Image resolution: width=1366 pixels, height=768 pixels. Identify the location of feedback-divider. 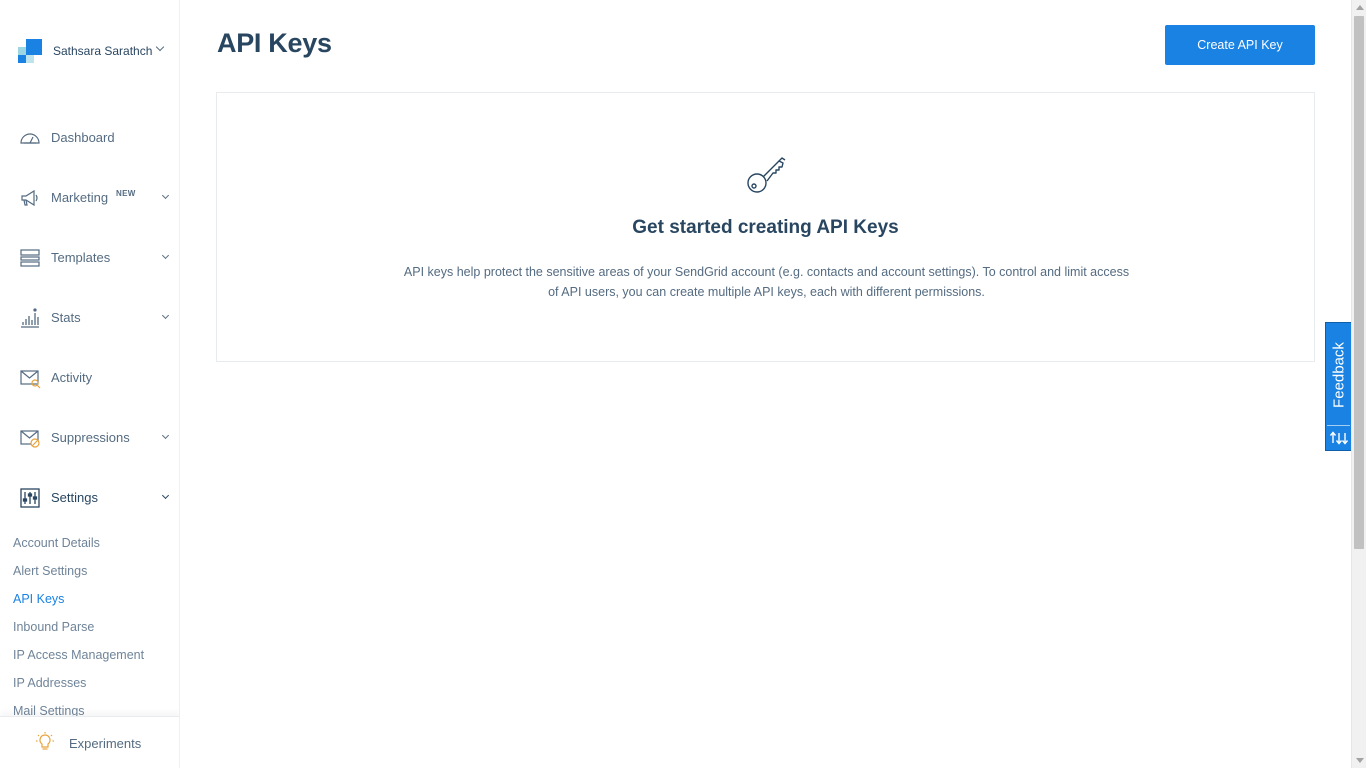
(1338, 425).